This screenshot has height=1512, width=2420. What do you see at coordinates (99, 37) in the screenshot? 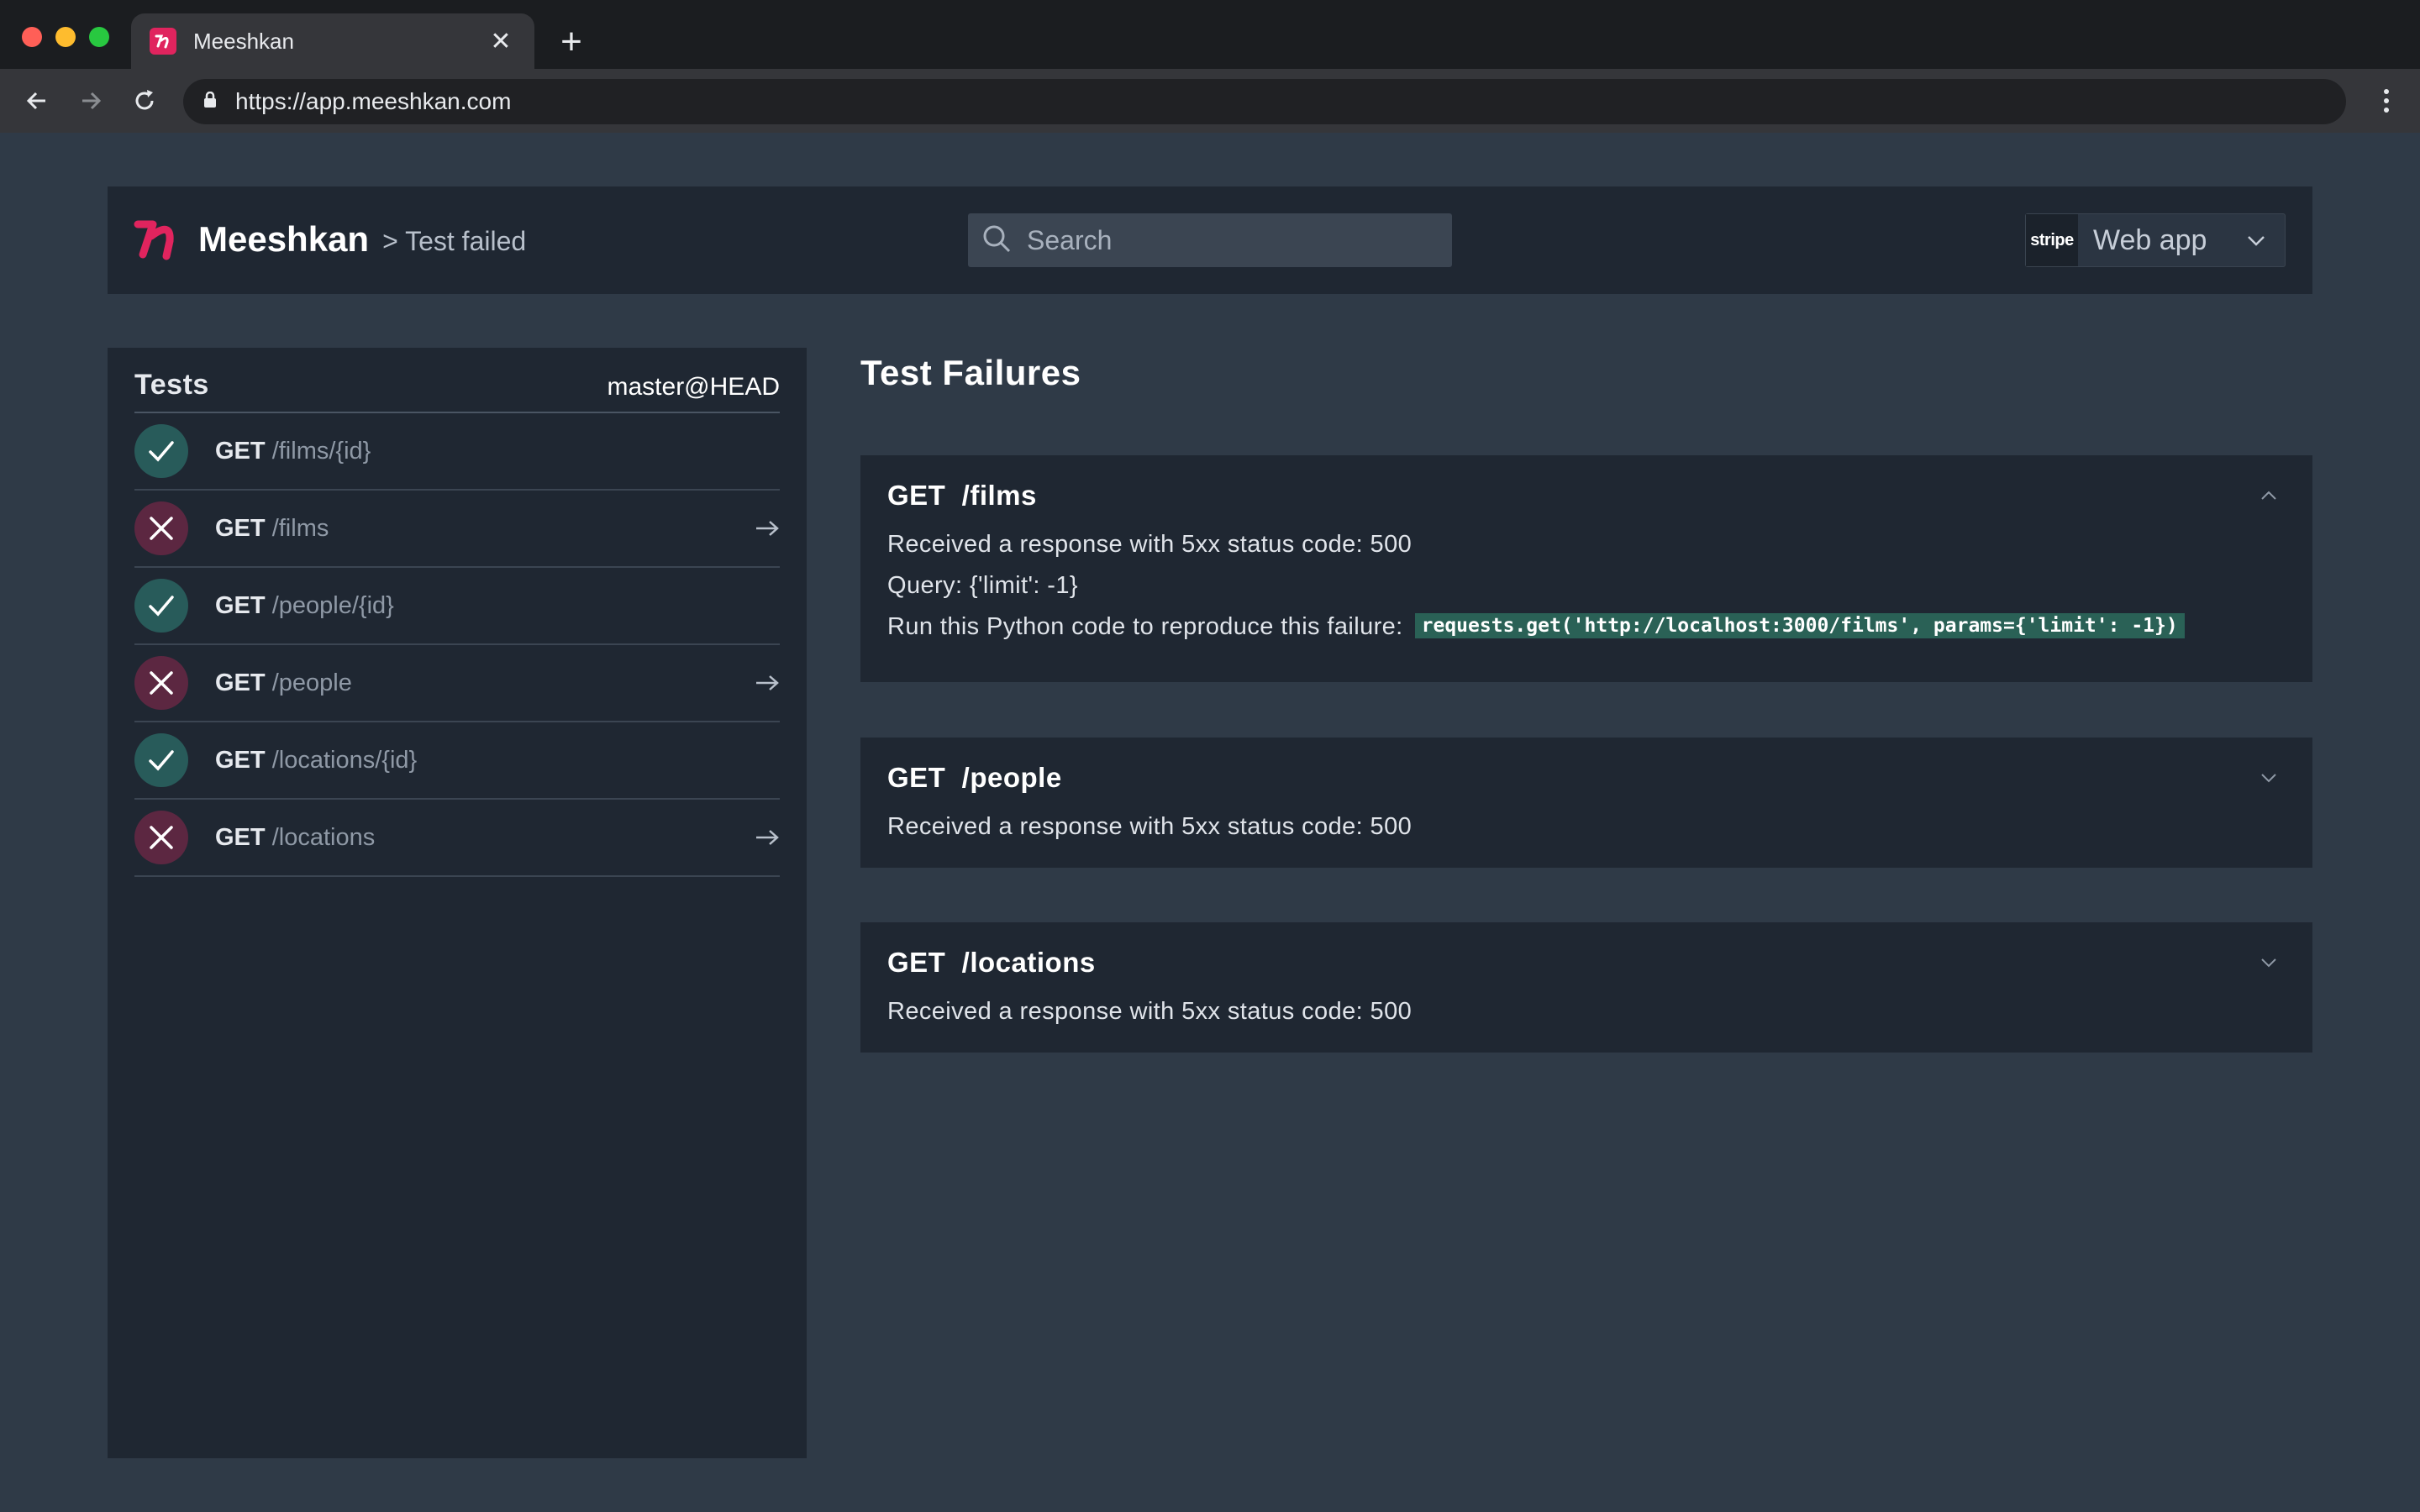
I see `window-maximize-button` at bounding box center [99, 37].